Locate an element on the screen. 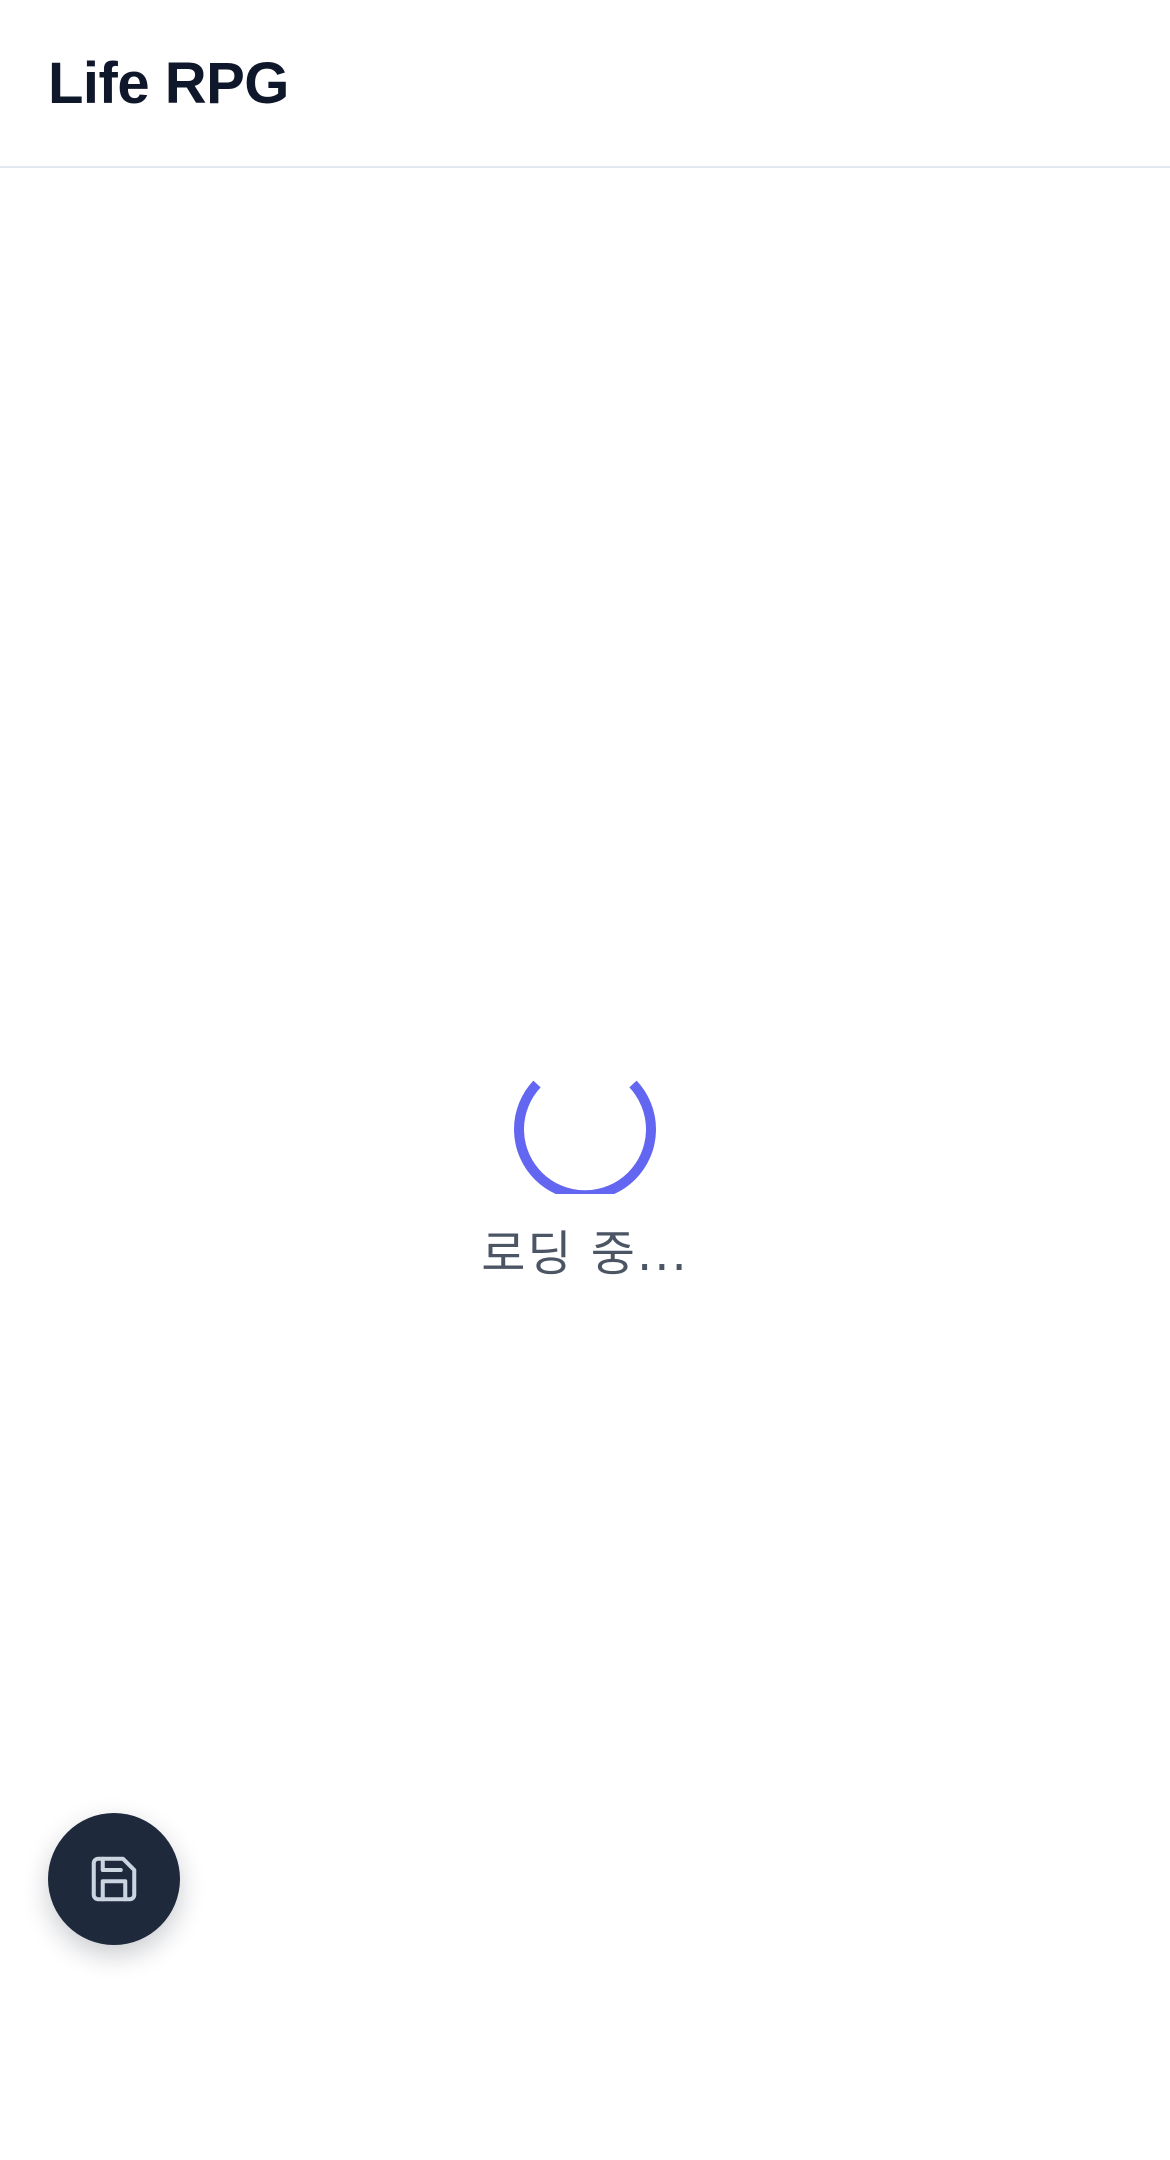  loading-spinner-icon is located at coordinates (585, 1137).